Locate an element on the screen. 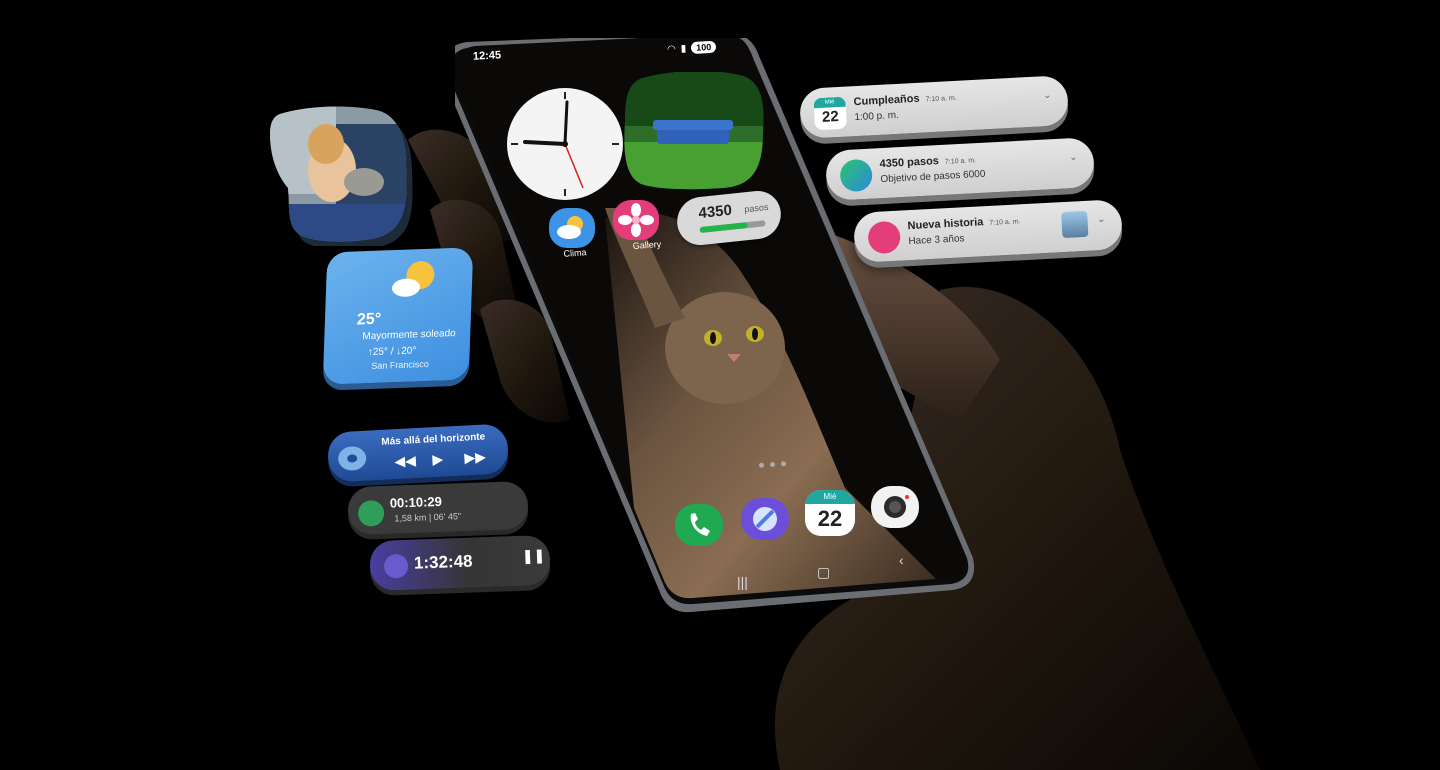 The image size is (1440, 770). running-icon is located at coordinates (371, 513).